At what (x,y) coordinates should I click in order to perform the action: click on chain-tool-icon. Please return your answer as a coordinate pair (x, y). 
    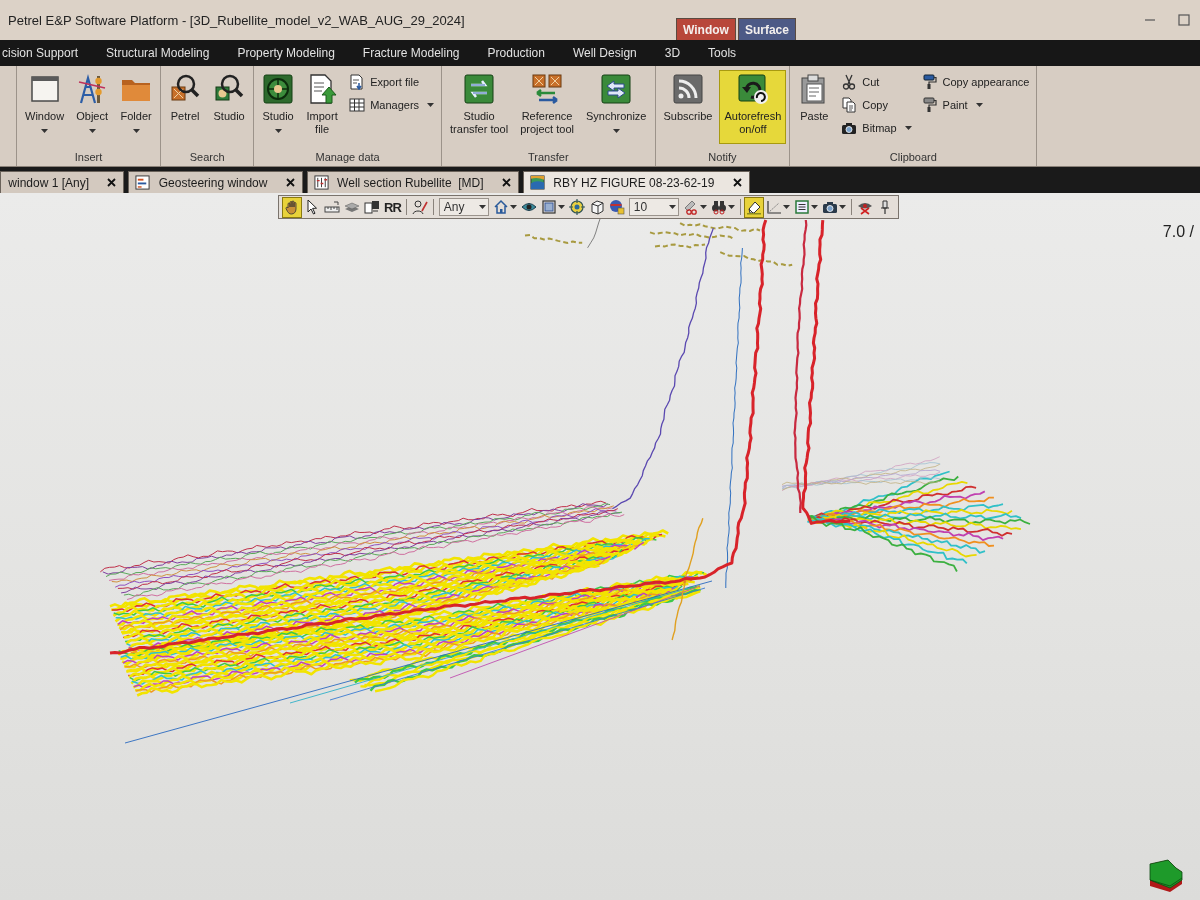
    Looking at the image, I should click on (690, 207).